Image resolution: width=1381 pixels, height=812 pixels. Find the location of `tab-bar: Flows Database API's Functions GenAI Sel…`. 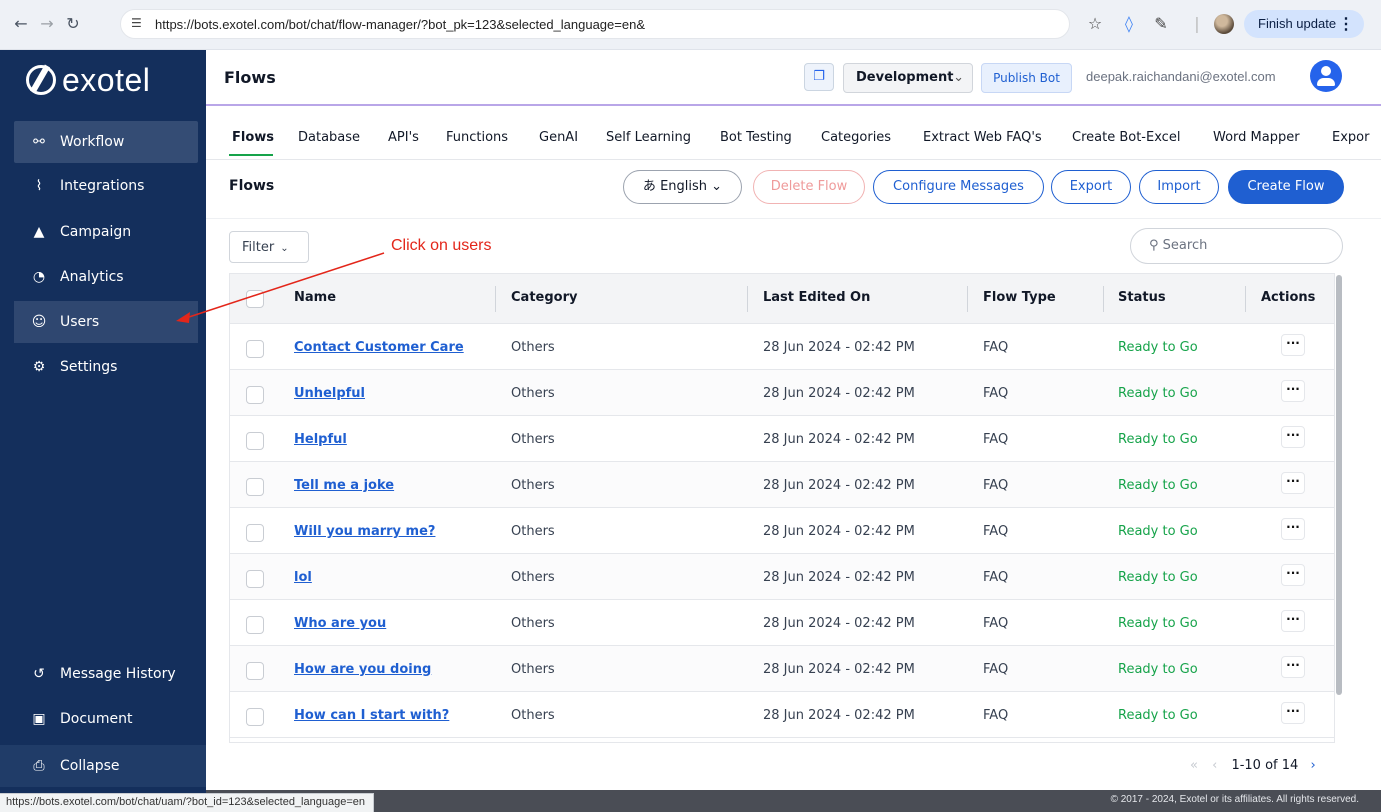

tab-bar: Flows Database API's Functions GenAI Sel… is located at coordinates (793, 134).